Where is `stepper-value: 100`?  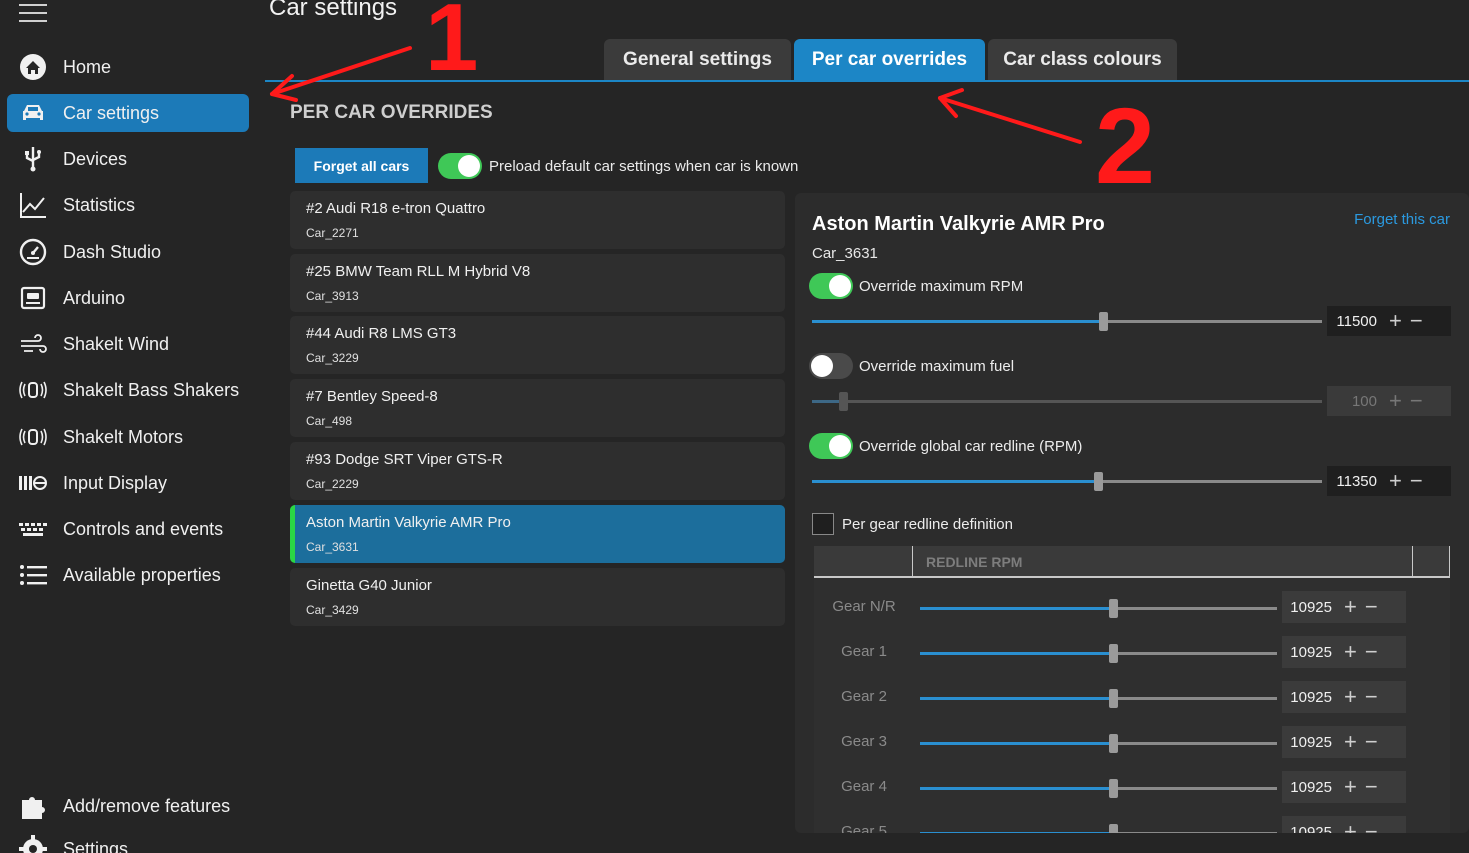
stepper-value: 100 is located at coordinates (1352, 401).